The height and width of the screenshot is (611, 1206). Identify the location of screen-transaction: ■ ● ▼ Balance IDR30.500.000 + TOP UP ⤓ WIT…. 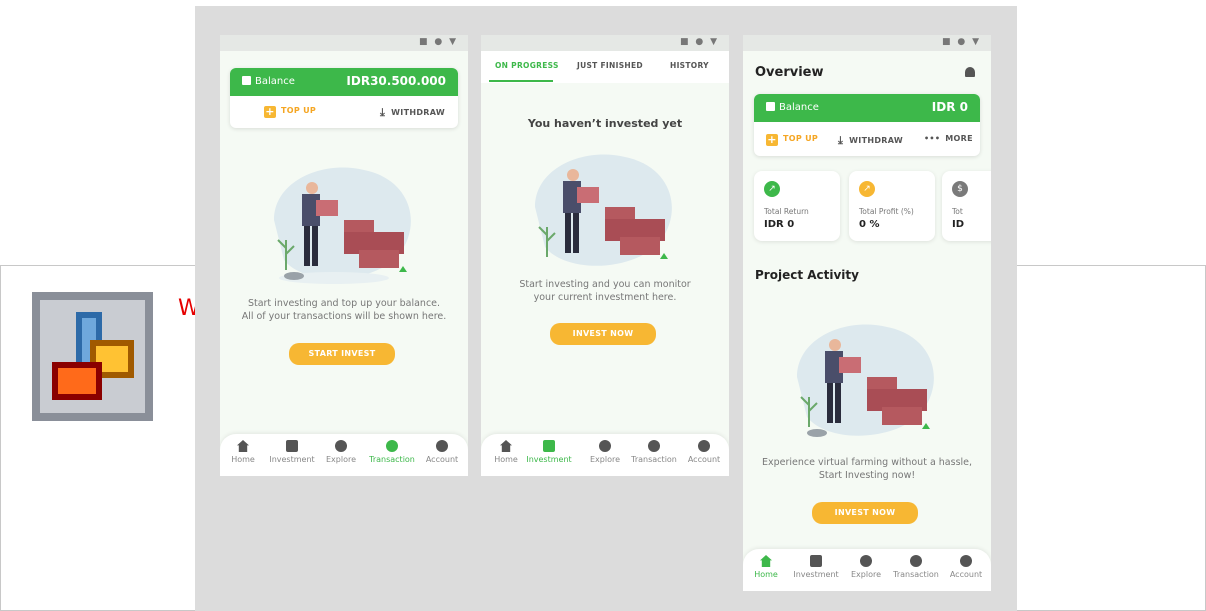
(344, 255).